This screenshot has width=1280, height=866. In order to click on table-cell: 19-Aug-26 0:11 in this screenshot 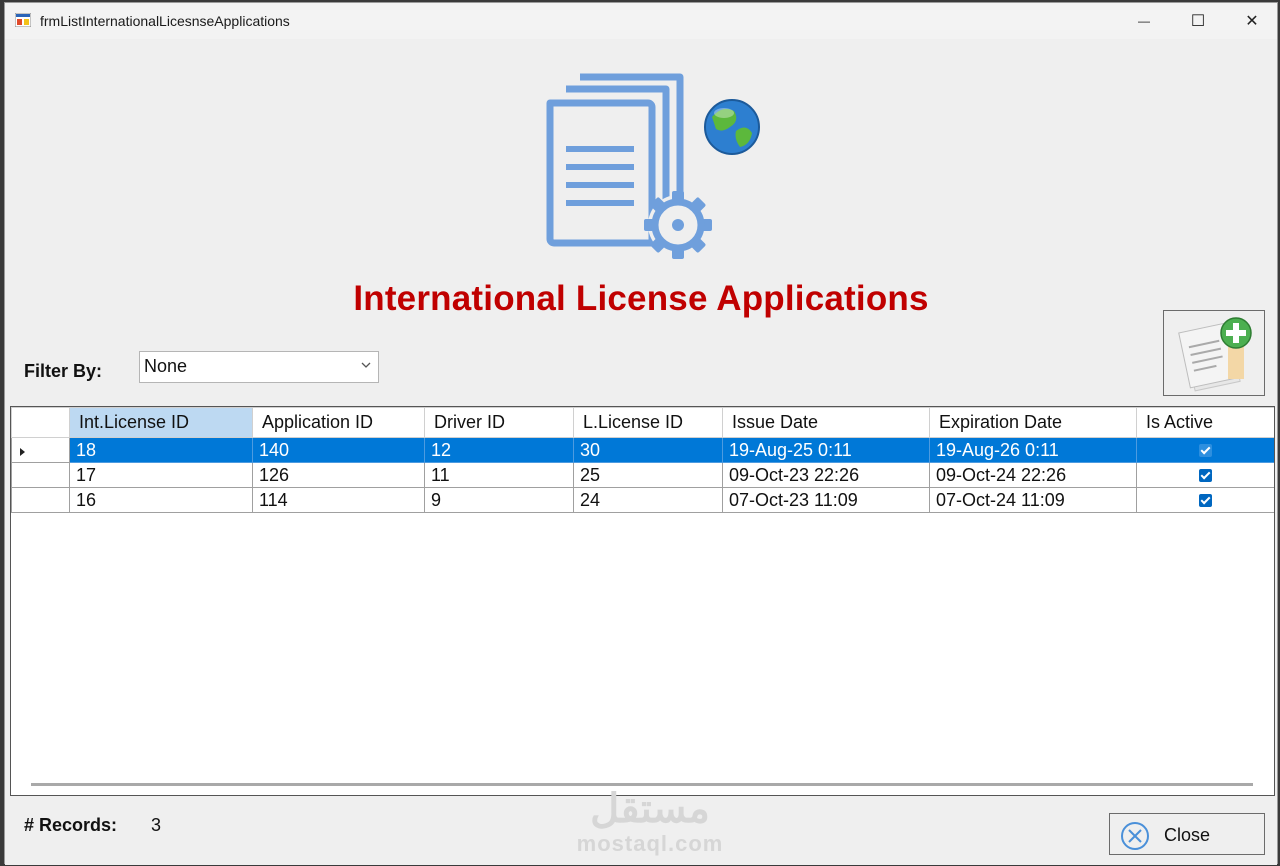, I will do `click(1033, 450)`.